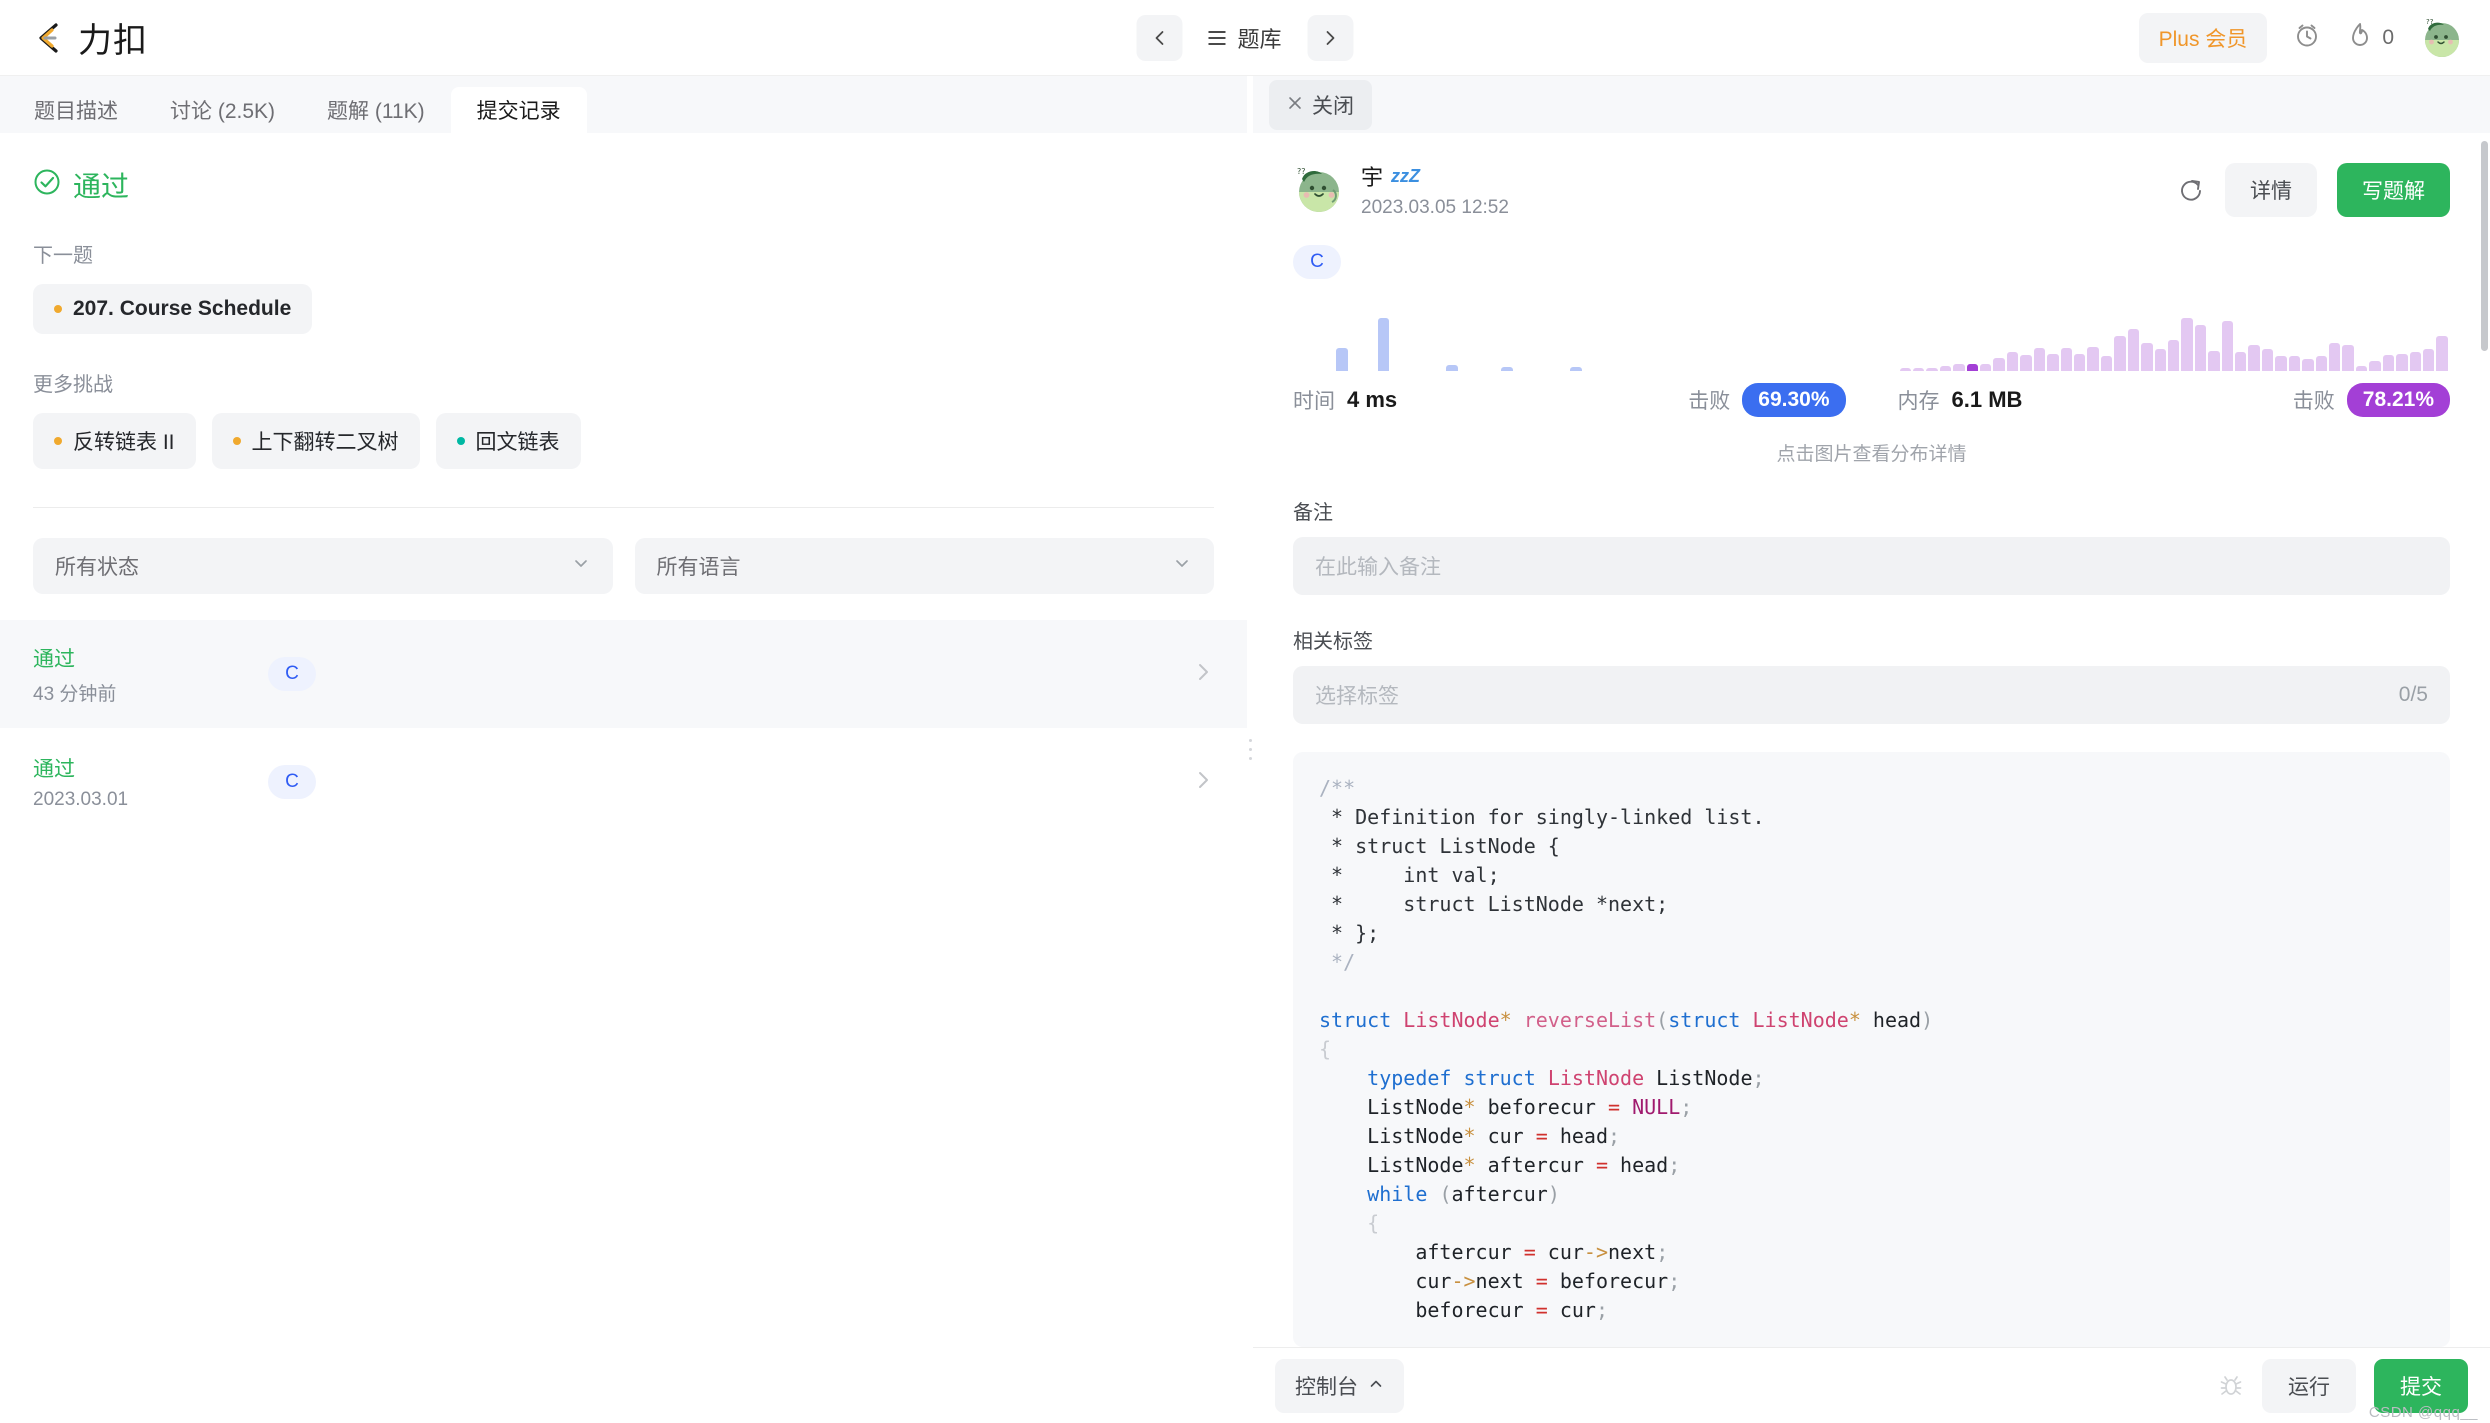  I want to click on challenge-chip-2: 回文链表, so click(508, 441).